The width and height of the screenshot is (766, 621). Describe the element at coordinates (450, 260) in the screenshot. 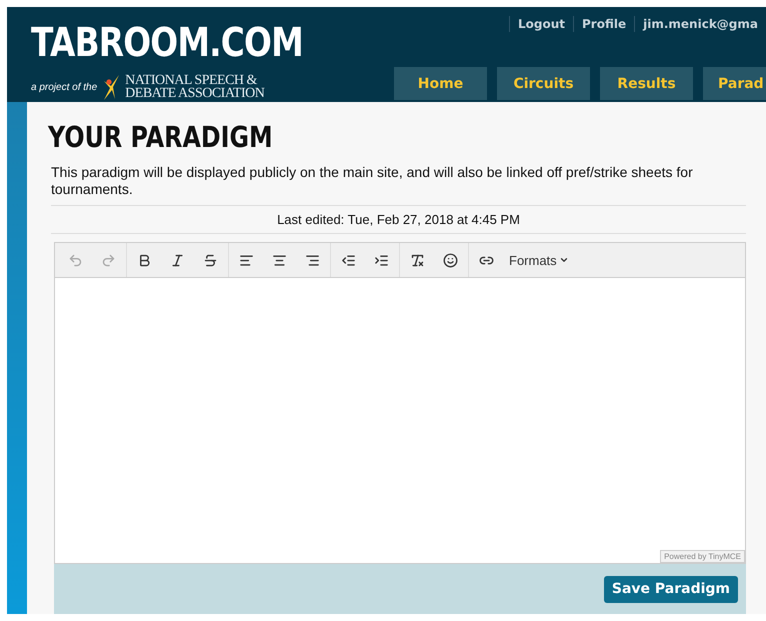

I see `smiley-icon` at that location.